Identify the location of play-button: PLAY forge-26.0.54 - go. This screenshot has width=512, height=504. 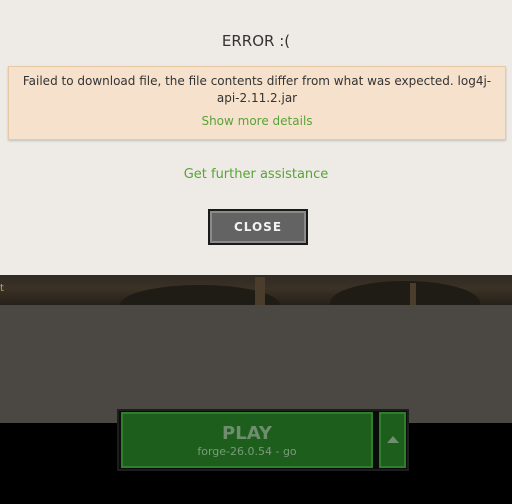
(247, 440).